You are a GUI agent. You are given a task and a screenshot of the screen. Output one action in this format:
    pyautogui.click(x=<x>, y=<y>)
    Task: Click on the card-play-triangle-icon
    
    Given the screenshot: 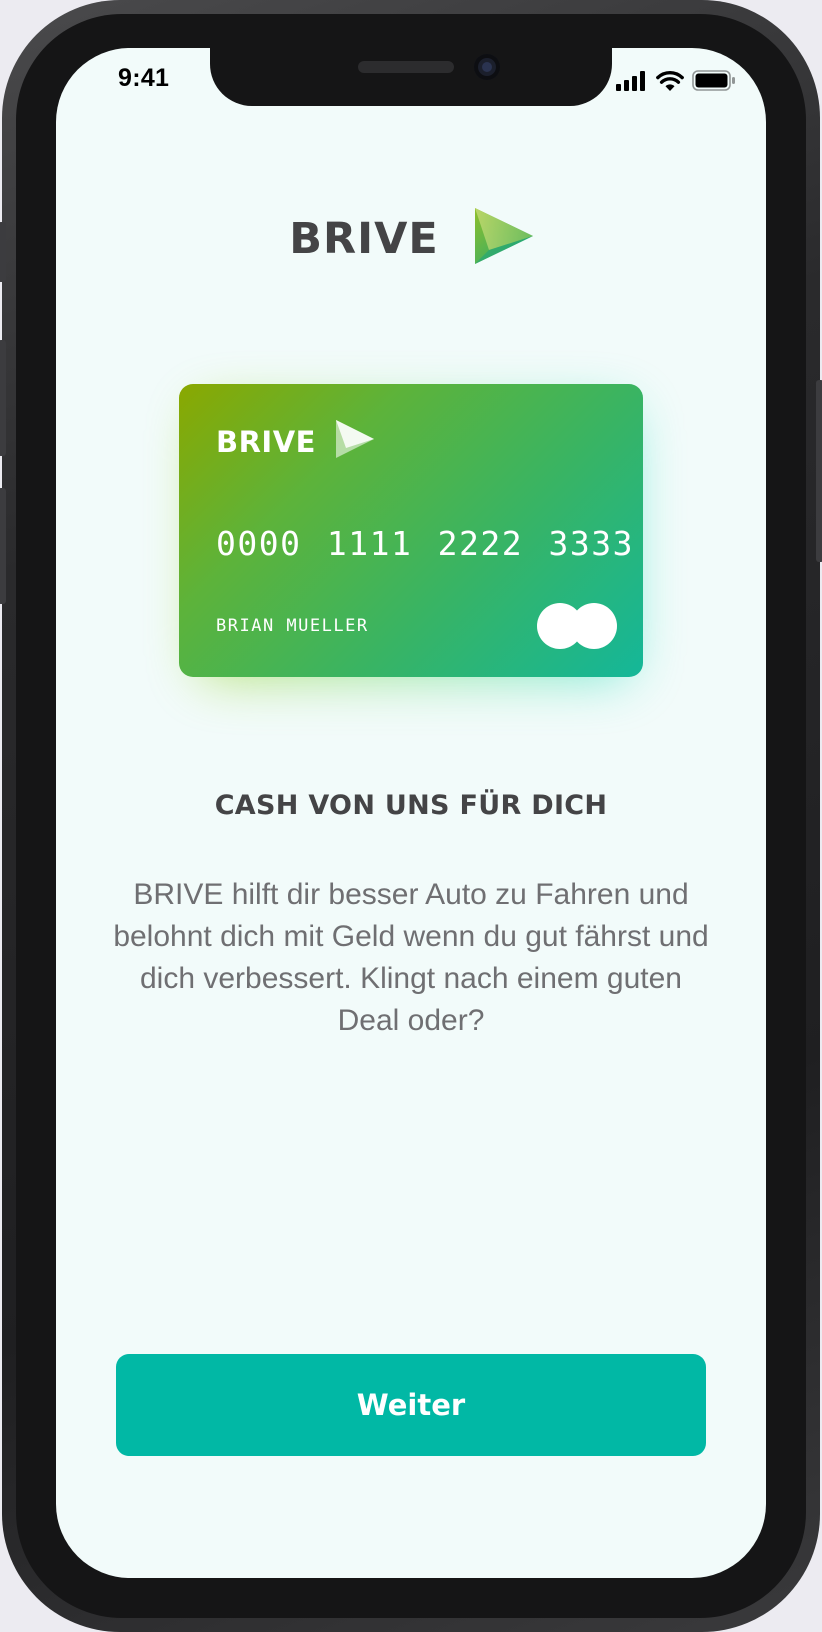 What is the action you would take?
    pyautogui.click(x=354, y=441)
    